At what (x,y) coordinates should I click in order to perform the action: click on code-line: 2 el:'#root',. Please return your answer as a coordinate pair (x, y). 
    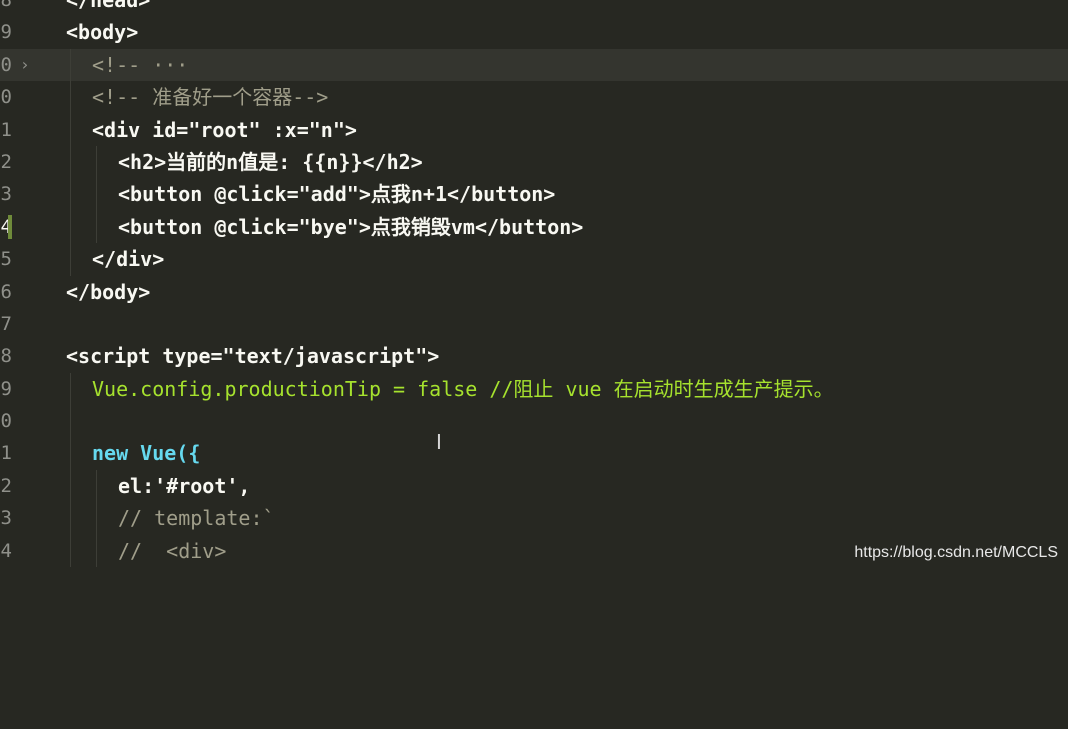
    Looking at the image, I should click on (534, 486).